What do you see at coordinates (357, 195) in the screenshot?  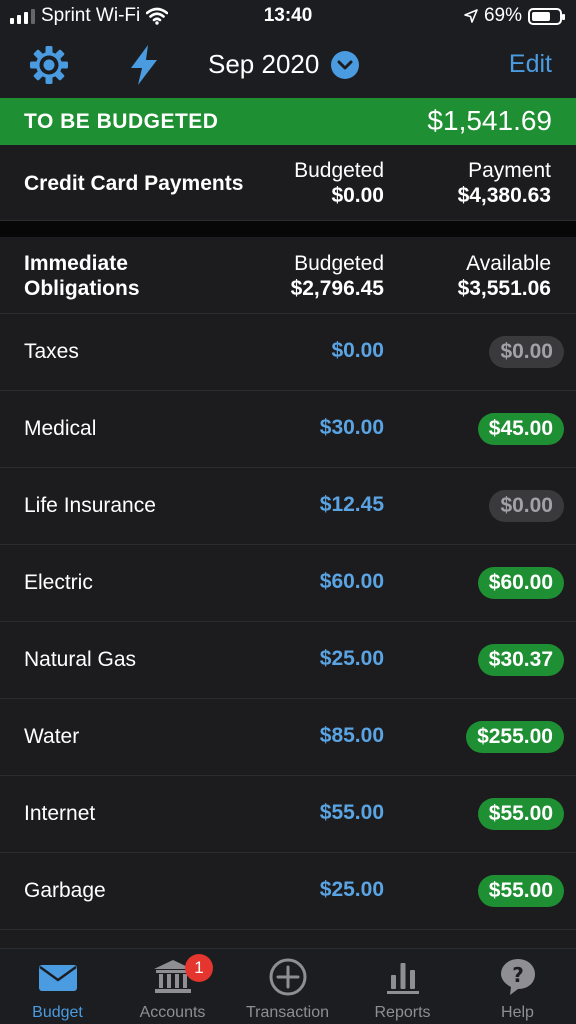 I see `credit-card-budgeted-value: $0.00` at bounding box center [357, 195].